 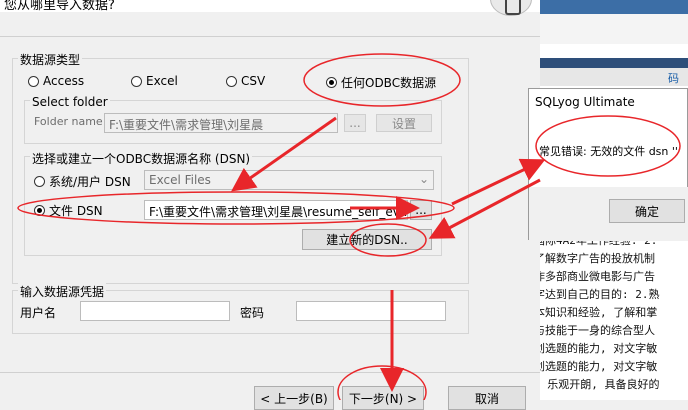 I want to click on annotation-circle-next, so click(x=382, y=382).